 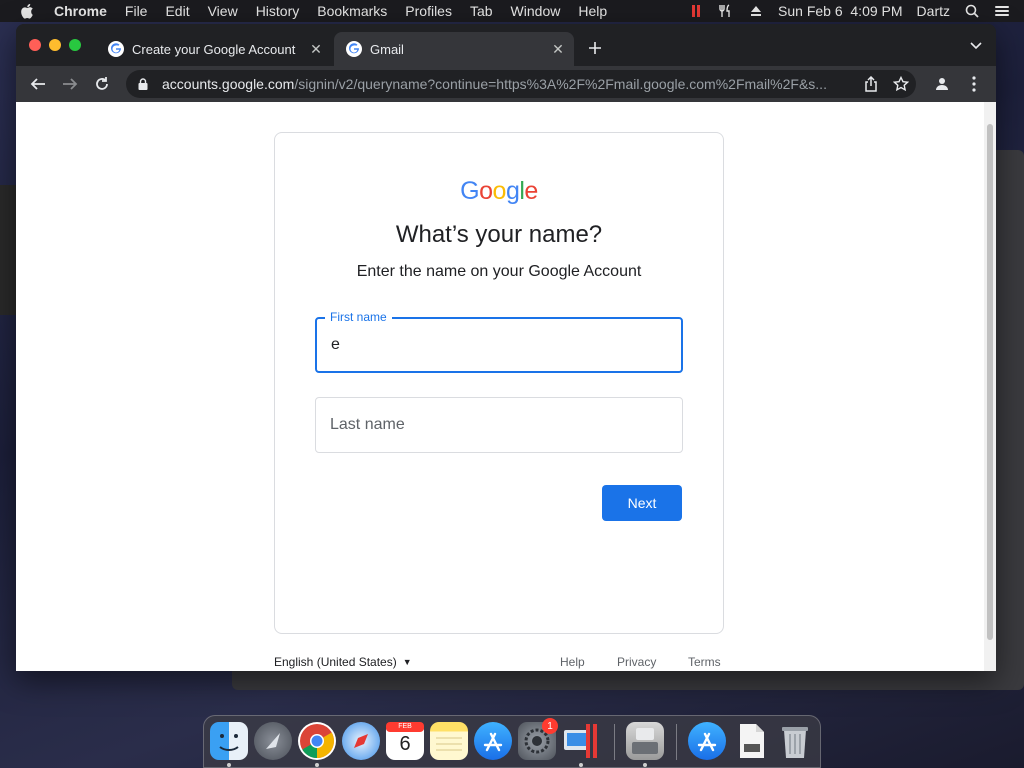 I want to click on forward-button, so click(x=70, y=84).